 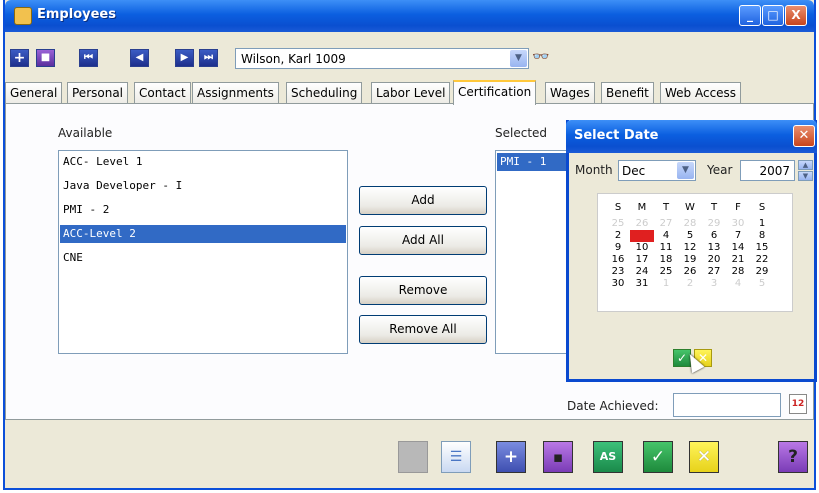 I want to click on x-icon: ✕, so click(x=704, y=457).